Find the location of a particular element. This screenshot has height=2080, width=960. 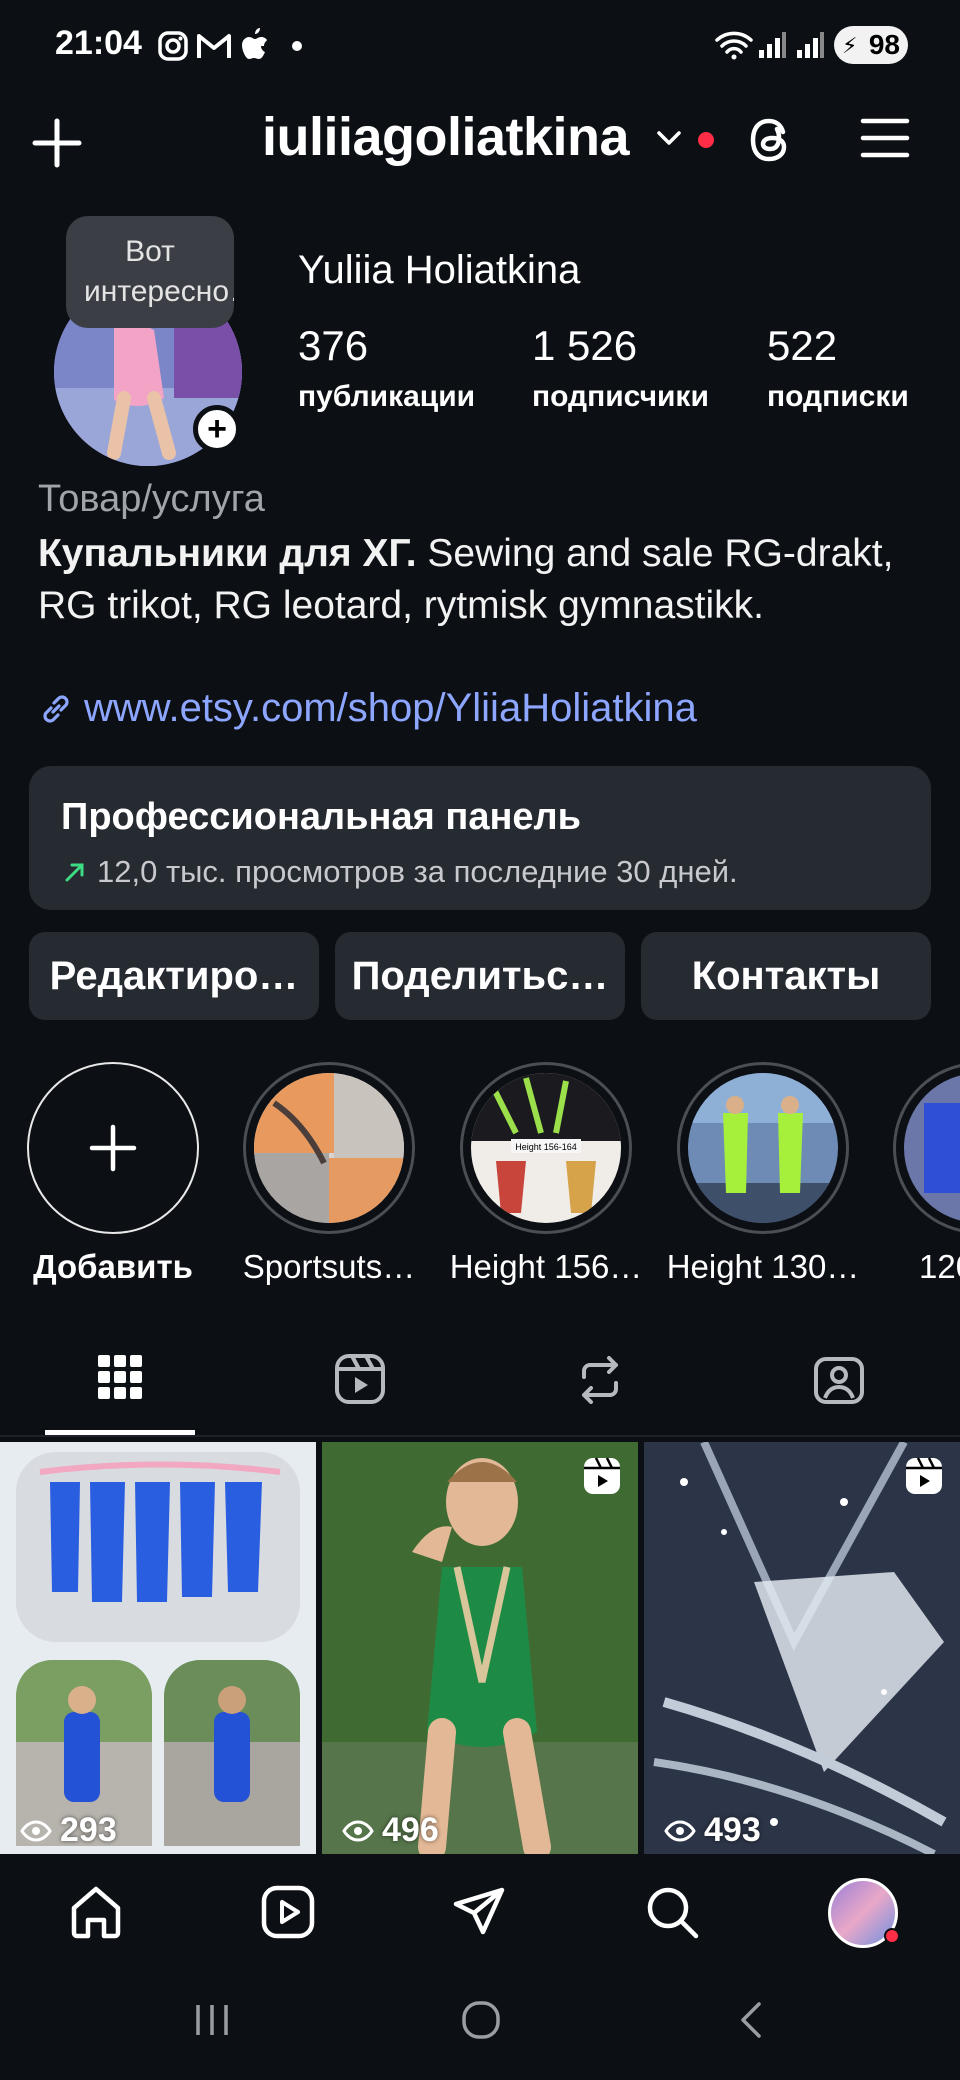

post-views: 493 is located at coordinates (712, 1830).